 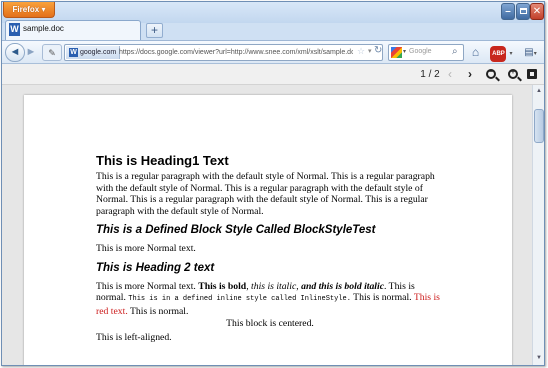 I want to click on scrollbar-thumb, so click(x=539, y=126).